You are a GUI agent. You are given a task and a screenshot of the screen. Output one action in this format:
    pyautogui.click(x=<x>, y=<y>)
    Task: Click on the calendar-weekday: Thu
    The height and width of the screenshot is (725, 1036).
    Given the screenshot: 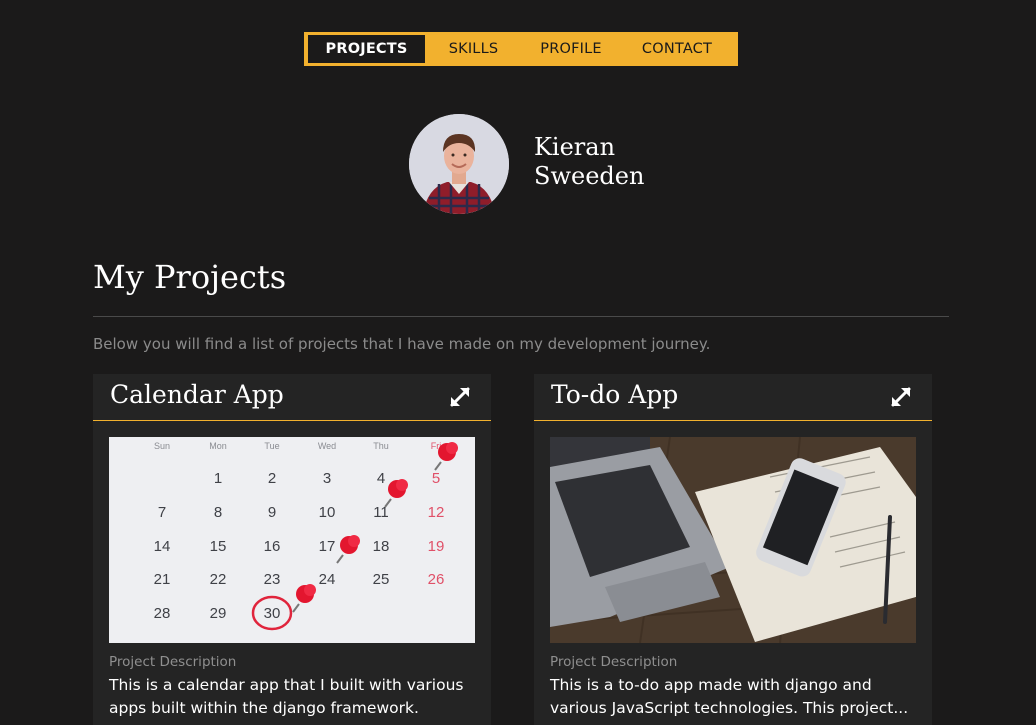 What is the action you would take?
    pyautogui.click(x=381, y=446)
    